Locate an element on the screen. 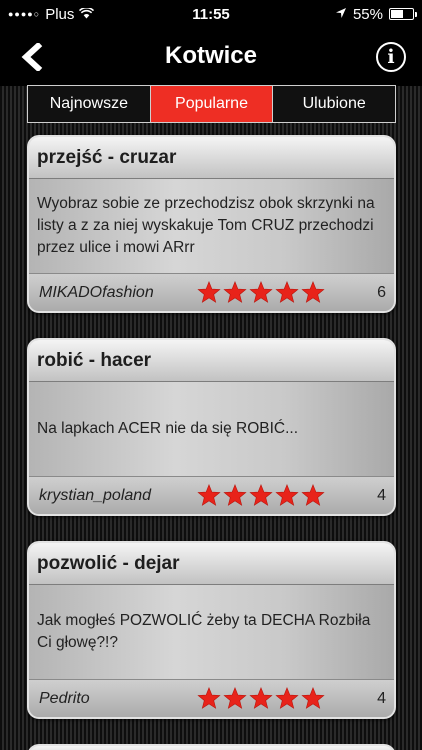  card-footer: krystian_poland 4 is located at coordinates (211, 495).